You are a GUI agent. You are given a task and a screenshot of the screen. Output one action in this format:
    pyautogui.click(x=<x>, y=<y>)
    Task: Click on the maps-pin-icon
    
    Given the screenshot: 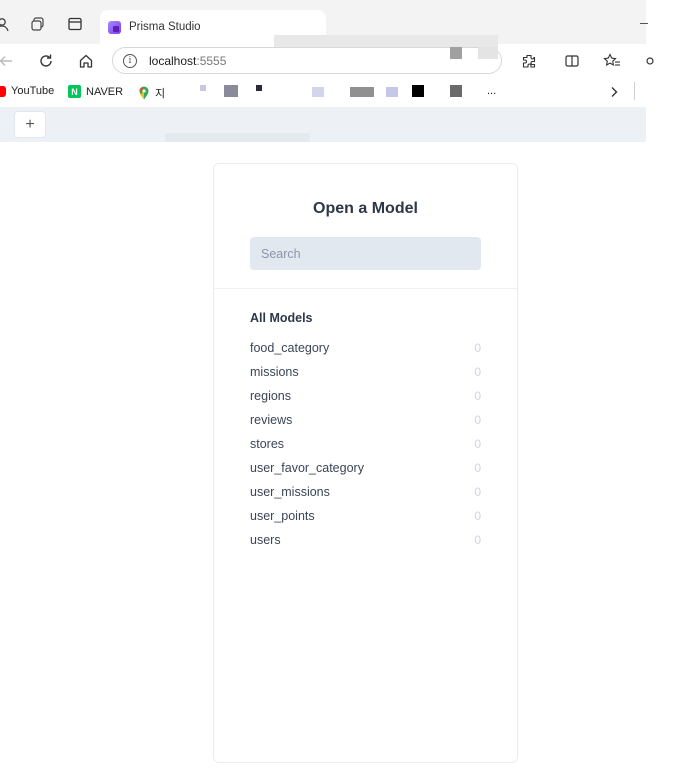 What is the action you would take?
    pyautogui.click(x=144, y=93)
    